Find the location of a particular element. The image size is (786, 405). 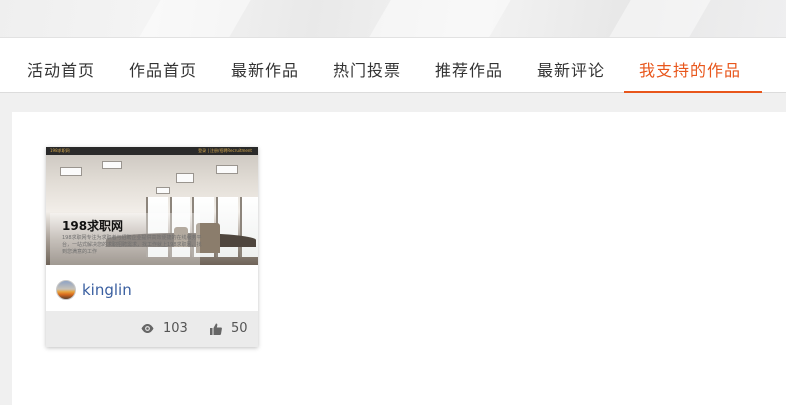

nav-activity-home: 活动首页 is located at coordinates (61, 65).